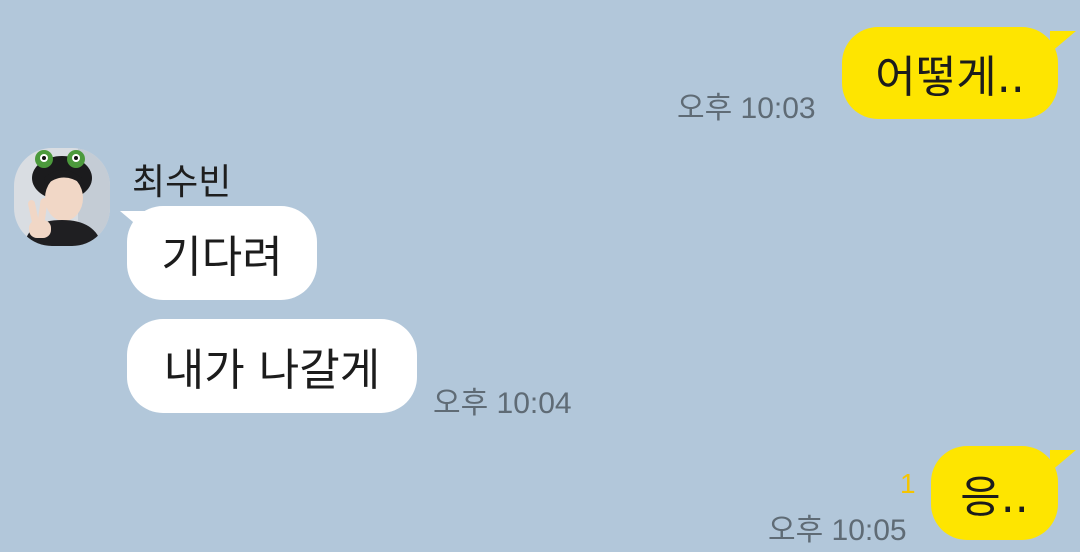  What do you see at coordinates (908, 483) in the screenshot?
I see `unread-count-badge: 1` at bounding box center [908, 483].